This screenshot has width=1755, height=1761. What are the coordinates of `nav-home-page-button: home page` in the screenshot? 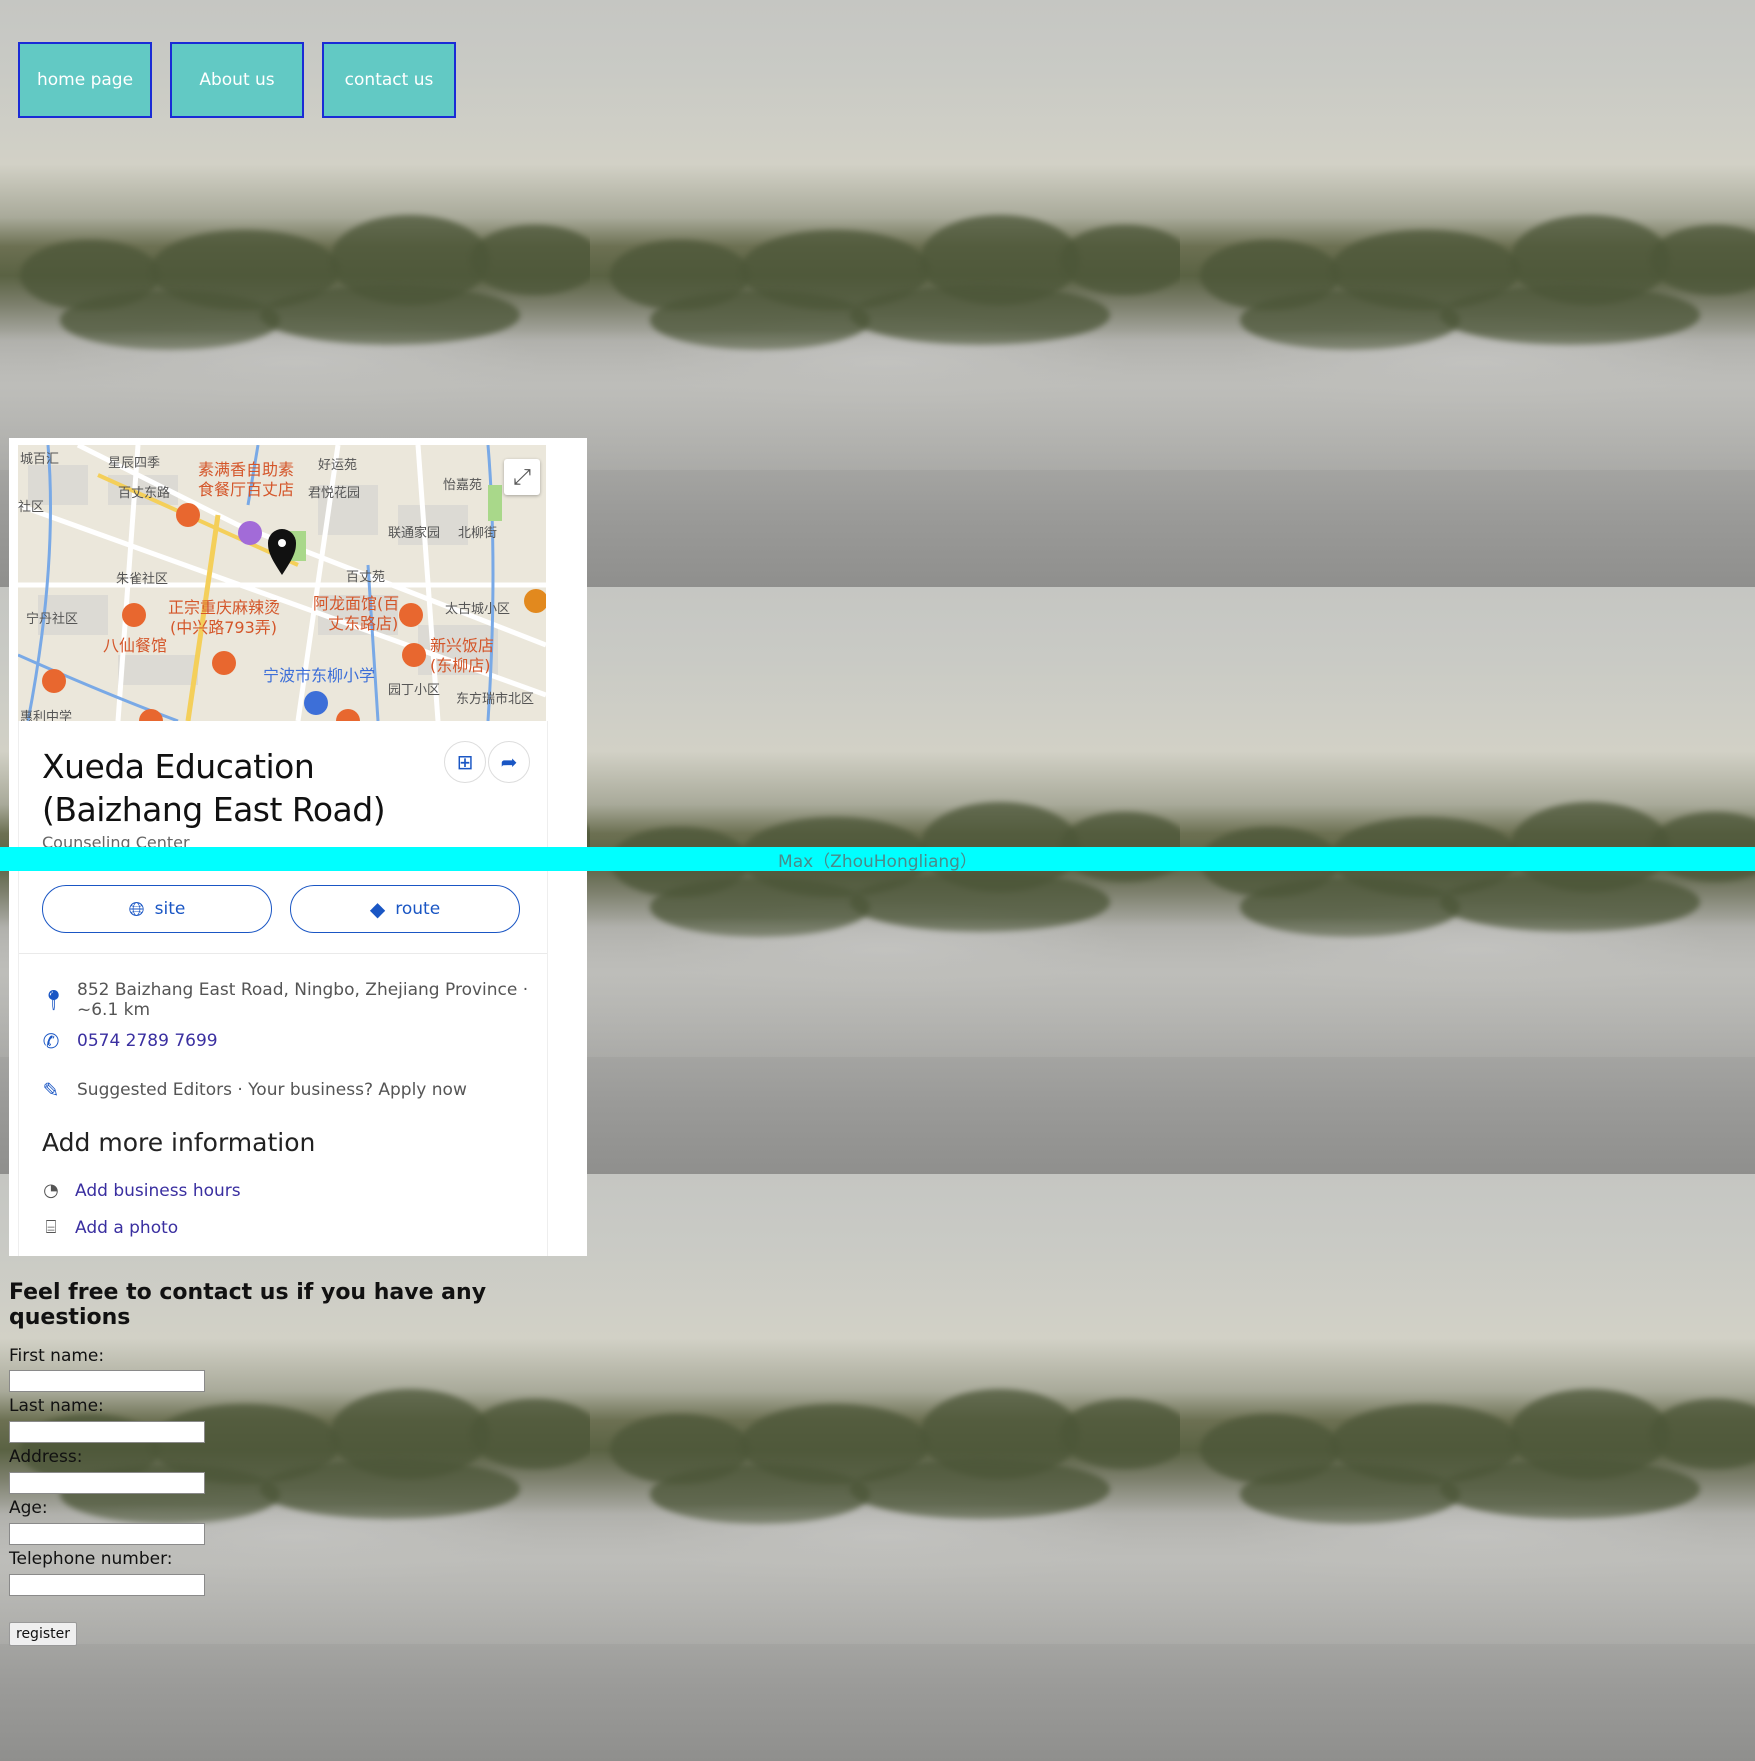 It's located at (85, 80).